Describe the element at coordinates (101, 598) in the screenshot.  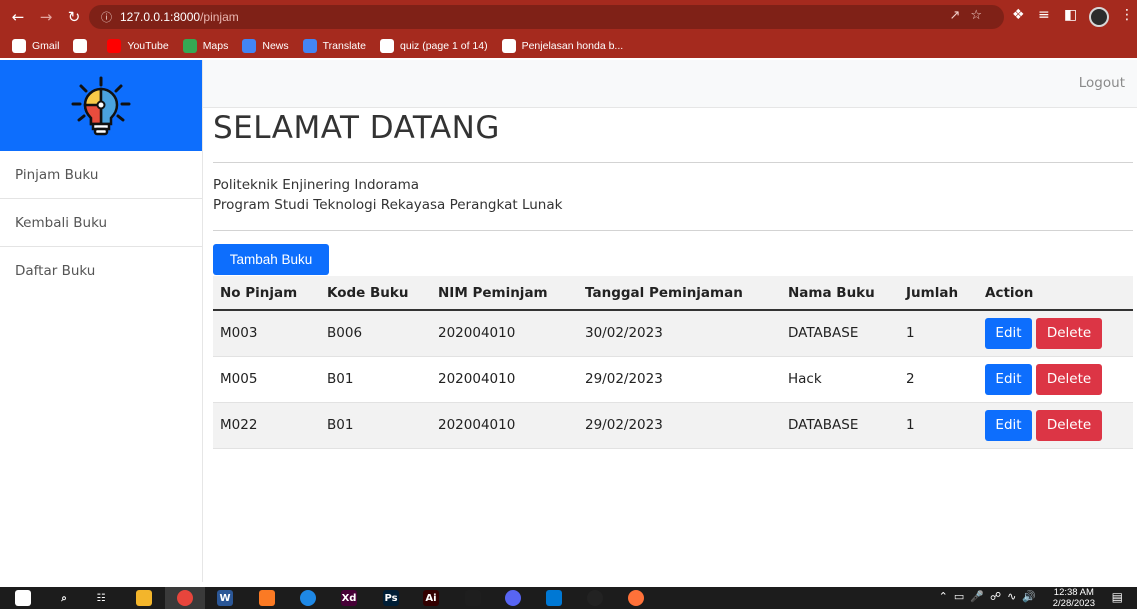
I see `task-view-icon: ☷` at that location.